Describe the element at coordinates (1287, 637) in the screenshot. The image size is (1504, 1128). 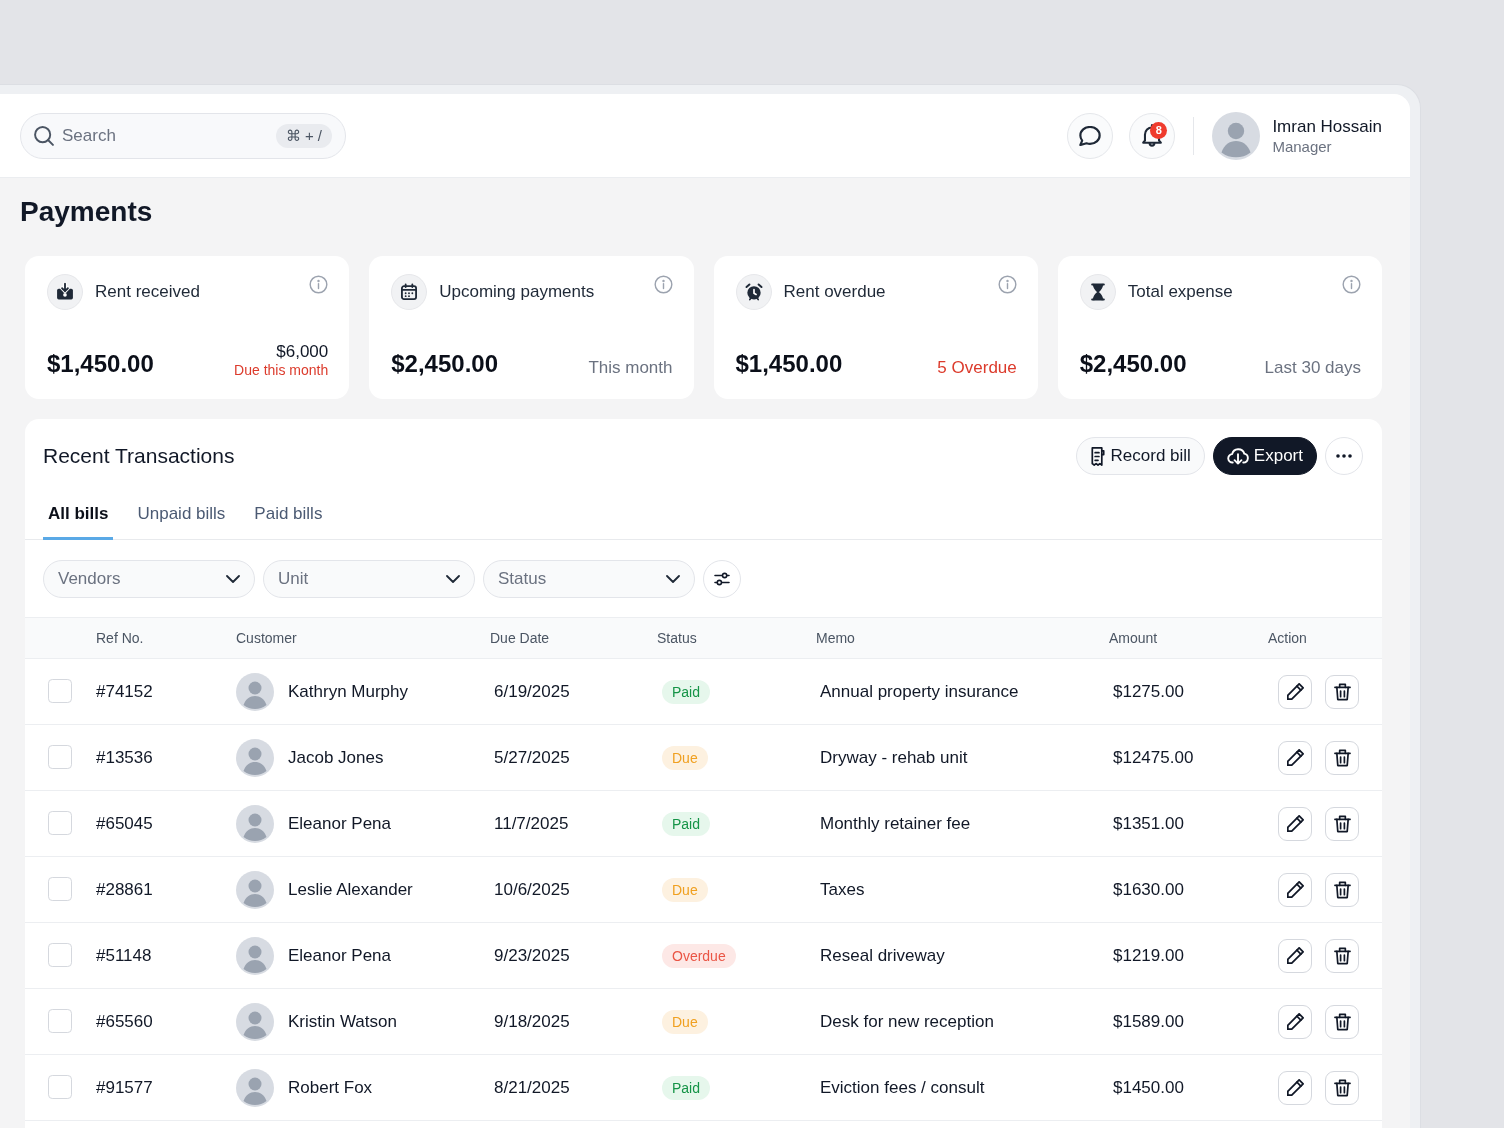
I see `column-header: Action` at that location.